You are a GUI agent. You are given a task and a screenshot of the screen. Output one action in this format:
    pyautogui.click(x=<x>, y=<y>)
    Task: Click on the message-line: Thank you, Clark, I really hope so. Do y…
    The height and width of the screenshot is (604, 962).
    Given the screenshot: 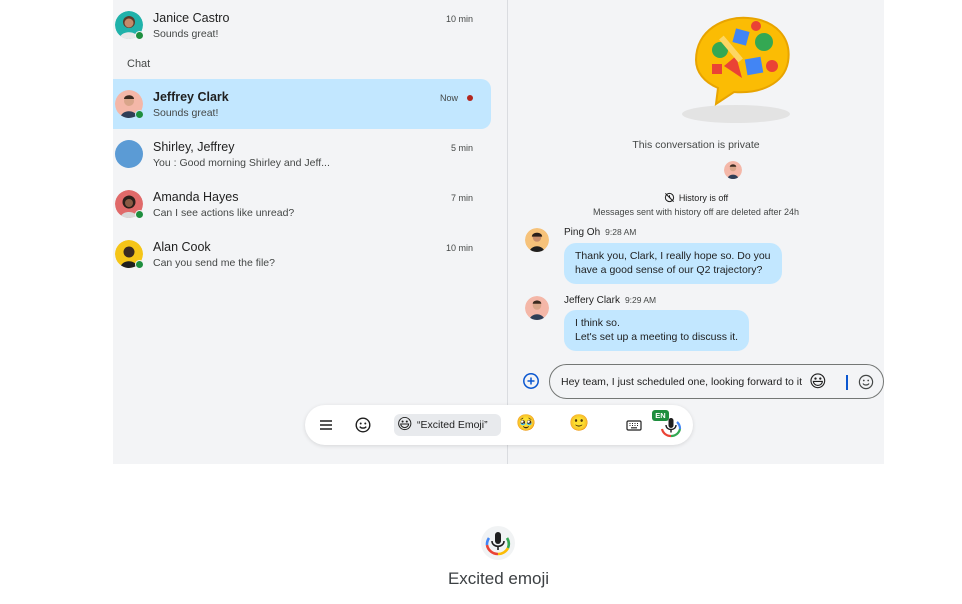 What is the action you would take?
    pyautogui.click(x=673, y=256)
    